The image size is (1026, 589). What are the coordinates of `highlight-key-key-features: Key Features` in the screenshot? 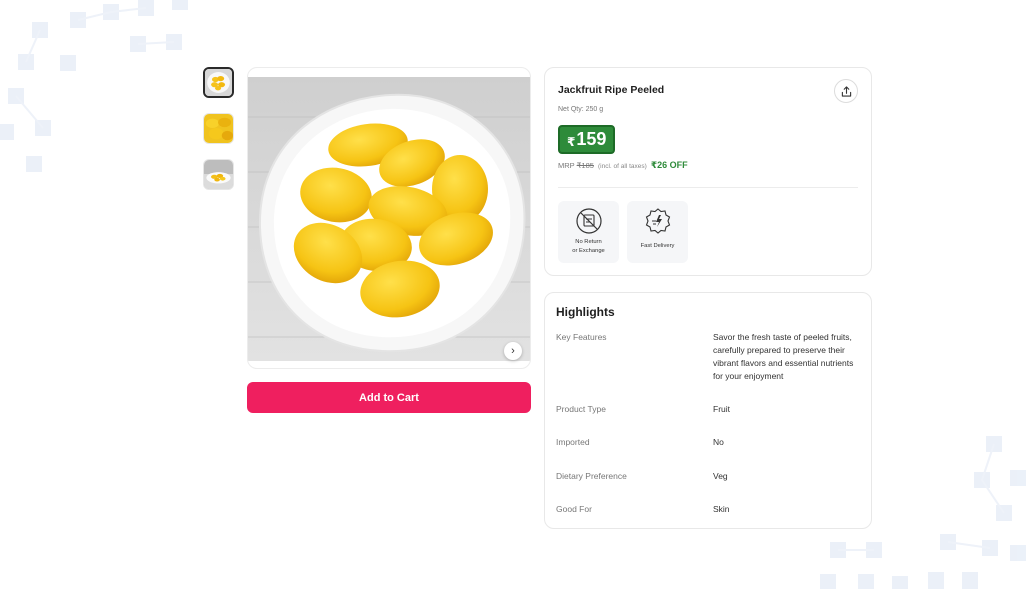 It's located at (581, 337).